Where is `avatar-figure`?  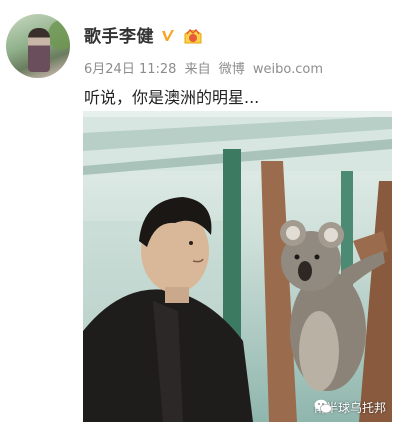
avatar-figure is located at coordinates (39, 50).